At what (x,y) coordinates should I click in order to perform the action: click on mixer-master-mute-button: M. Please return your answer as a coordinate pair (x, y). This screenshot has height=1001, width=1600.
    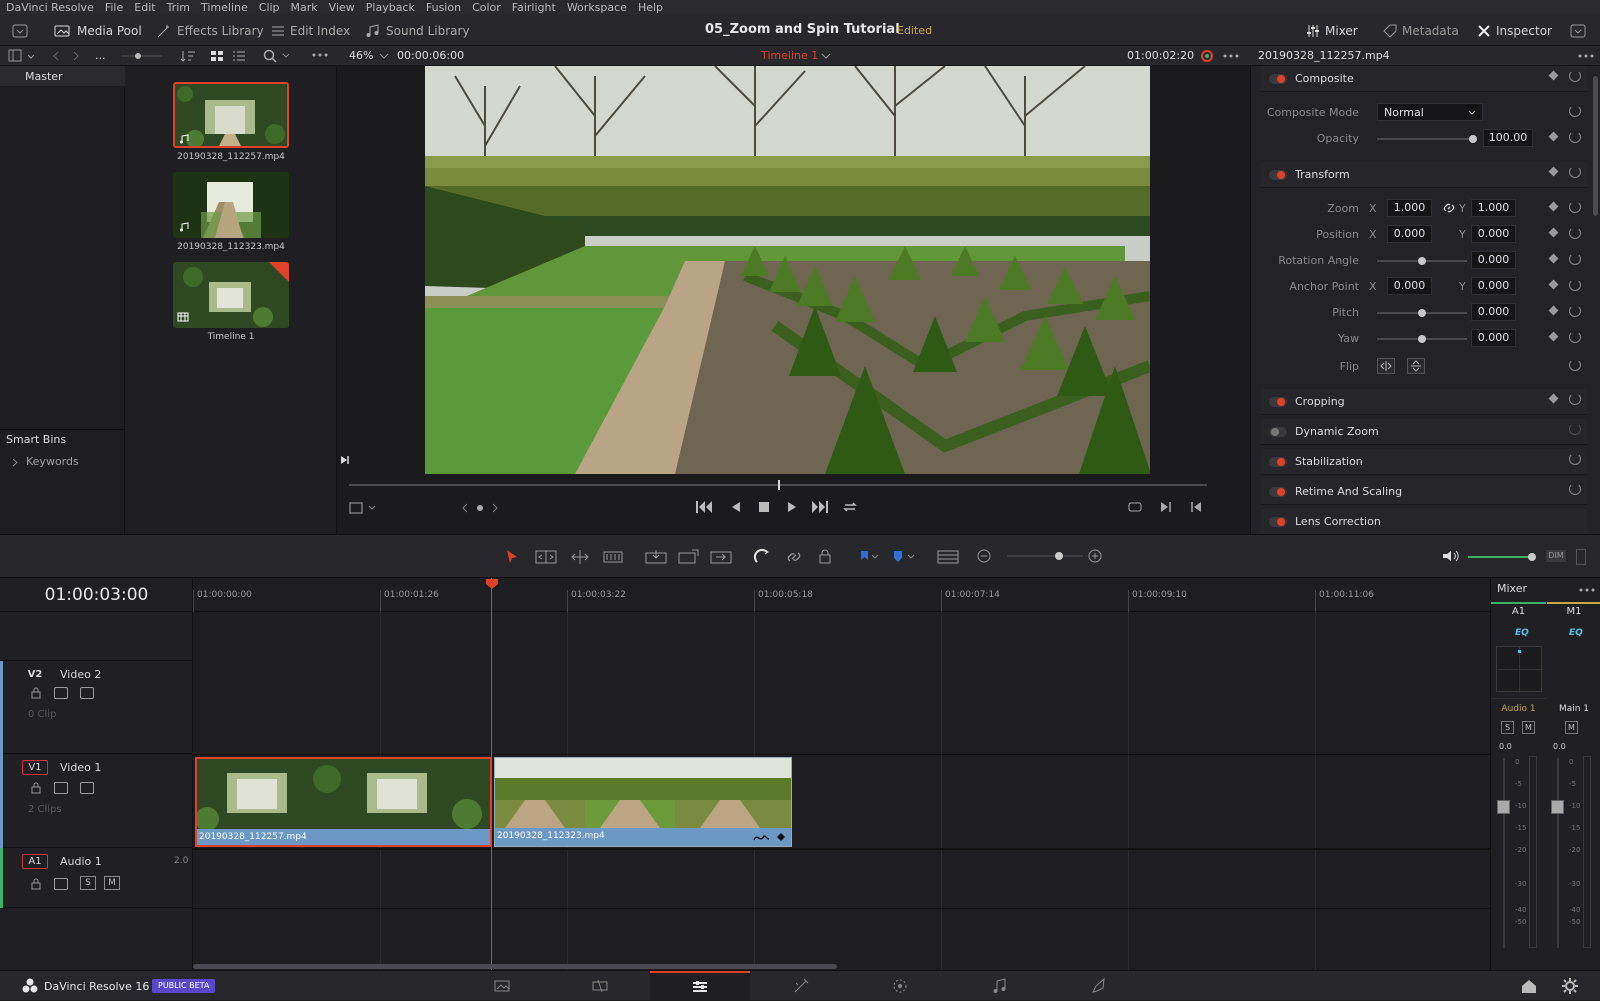
    Looking at the image, I should click on (1571, 727).